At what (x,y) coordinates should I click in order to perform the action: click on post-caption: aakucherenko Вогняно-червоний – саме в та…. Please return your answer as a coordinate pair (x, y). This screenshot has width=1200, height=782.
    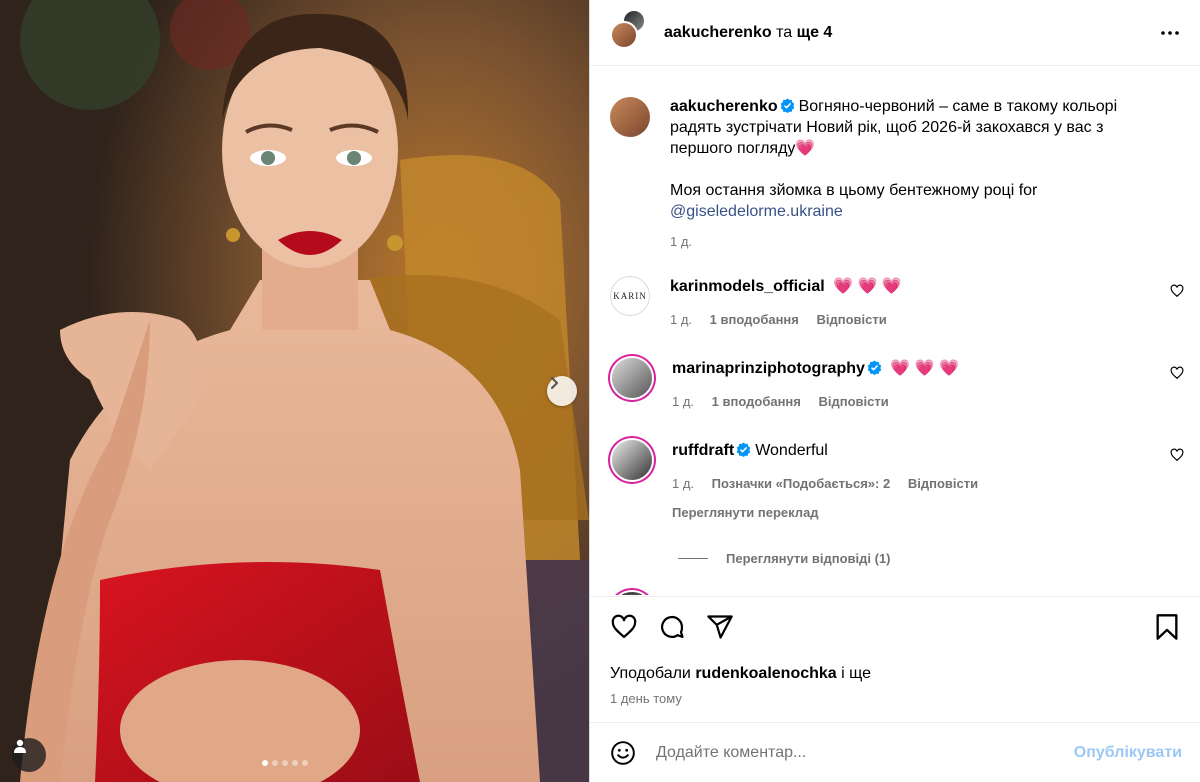
    Looking at the image, I should click on (905, 174).